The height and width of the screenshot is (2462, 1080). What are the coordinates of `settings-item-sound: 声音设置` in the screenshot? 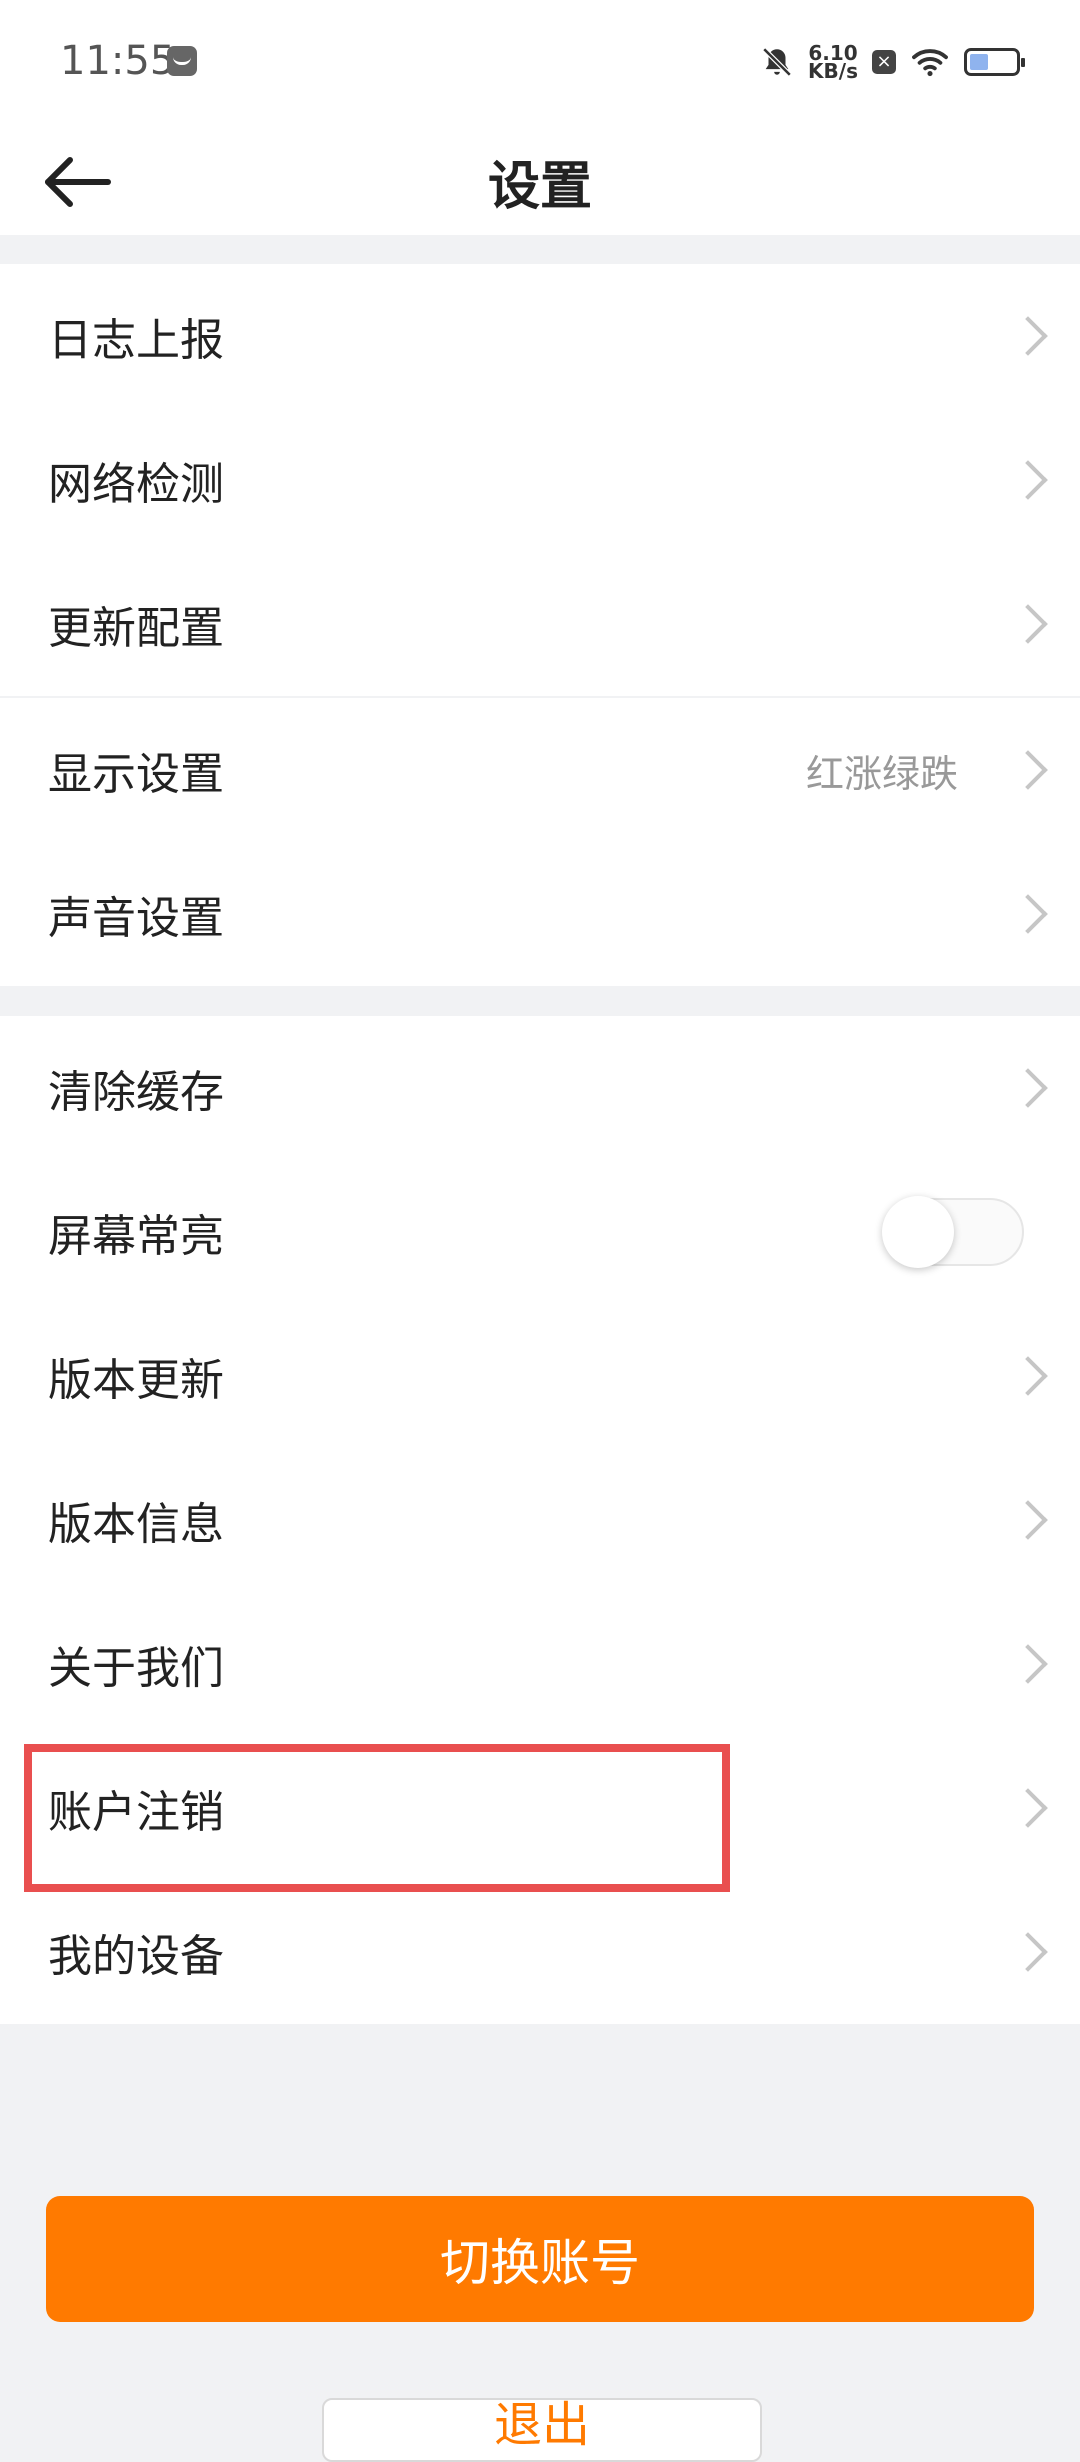 It's located at (540, 914).